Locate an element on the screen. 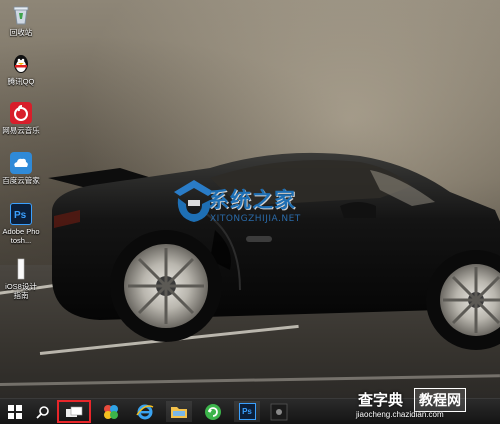 The width and height of the screenshot is (500, 424). taskbar-app-pinwheel is located at coordinates (111, 411).